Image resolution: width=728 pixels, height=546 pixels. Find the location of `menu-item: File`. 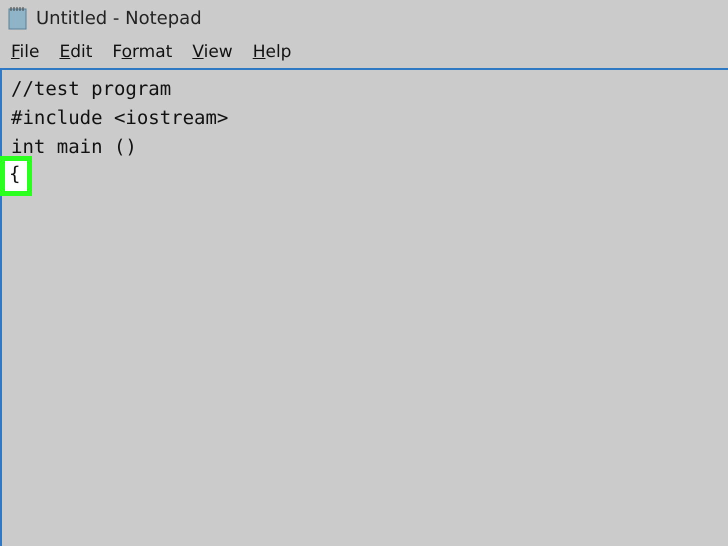

menu-item: File is located at coordinates (25, 52).